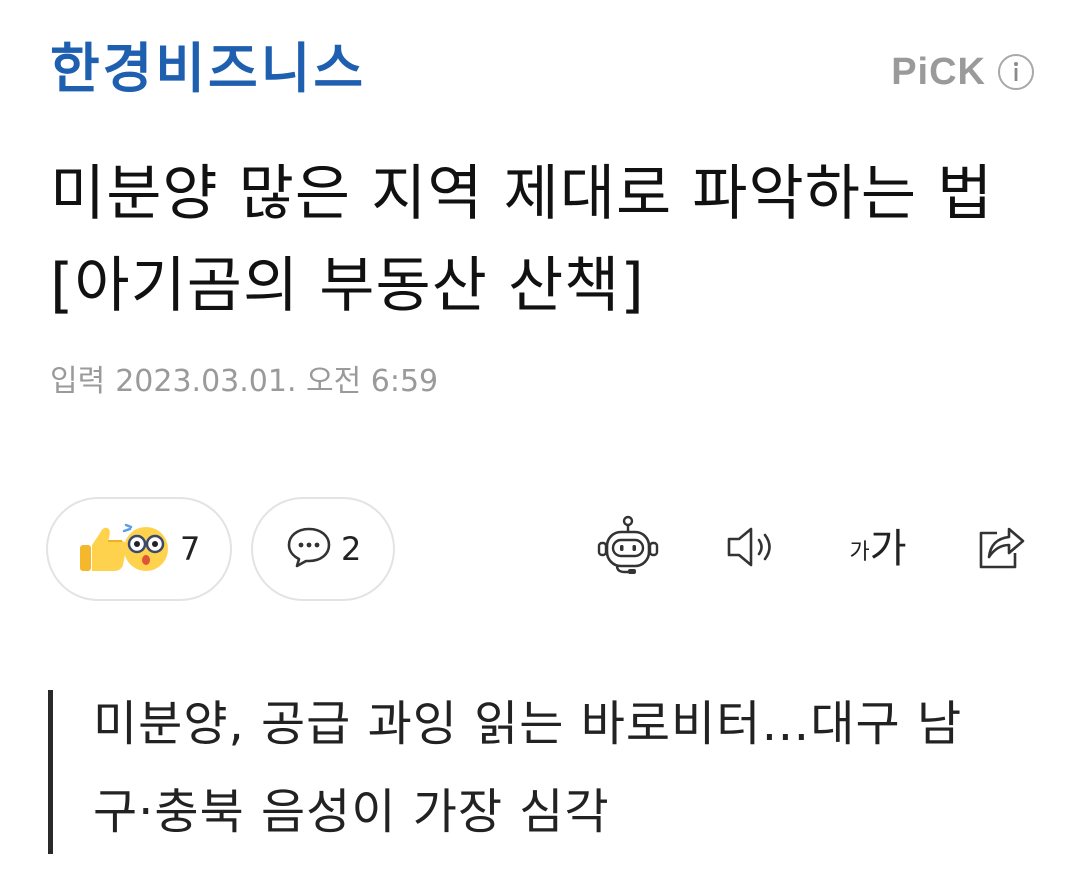 Image resolution: width=1080 pixels, height=896 pixels. What do you see at coordinates (208, 69) in the screenshot?
I see `press-logo: 한경비즈니스` at bounding box center [208, 69].